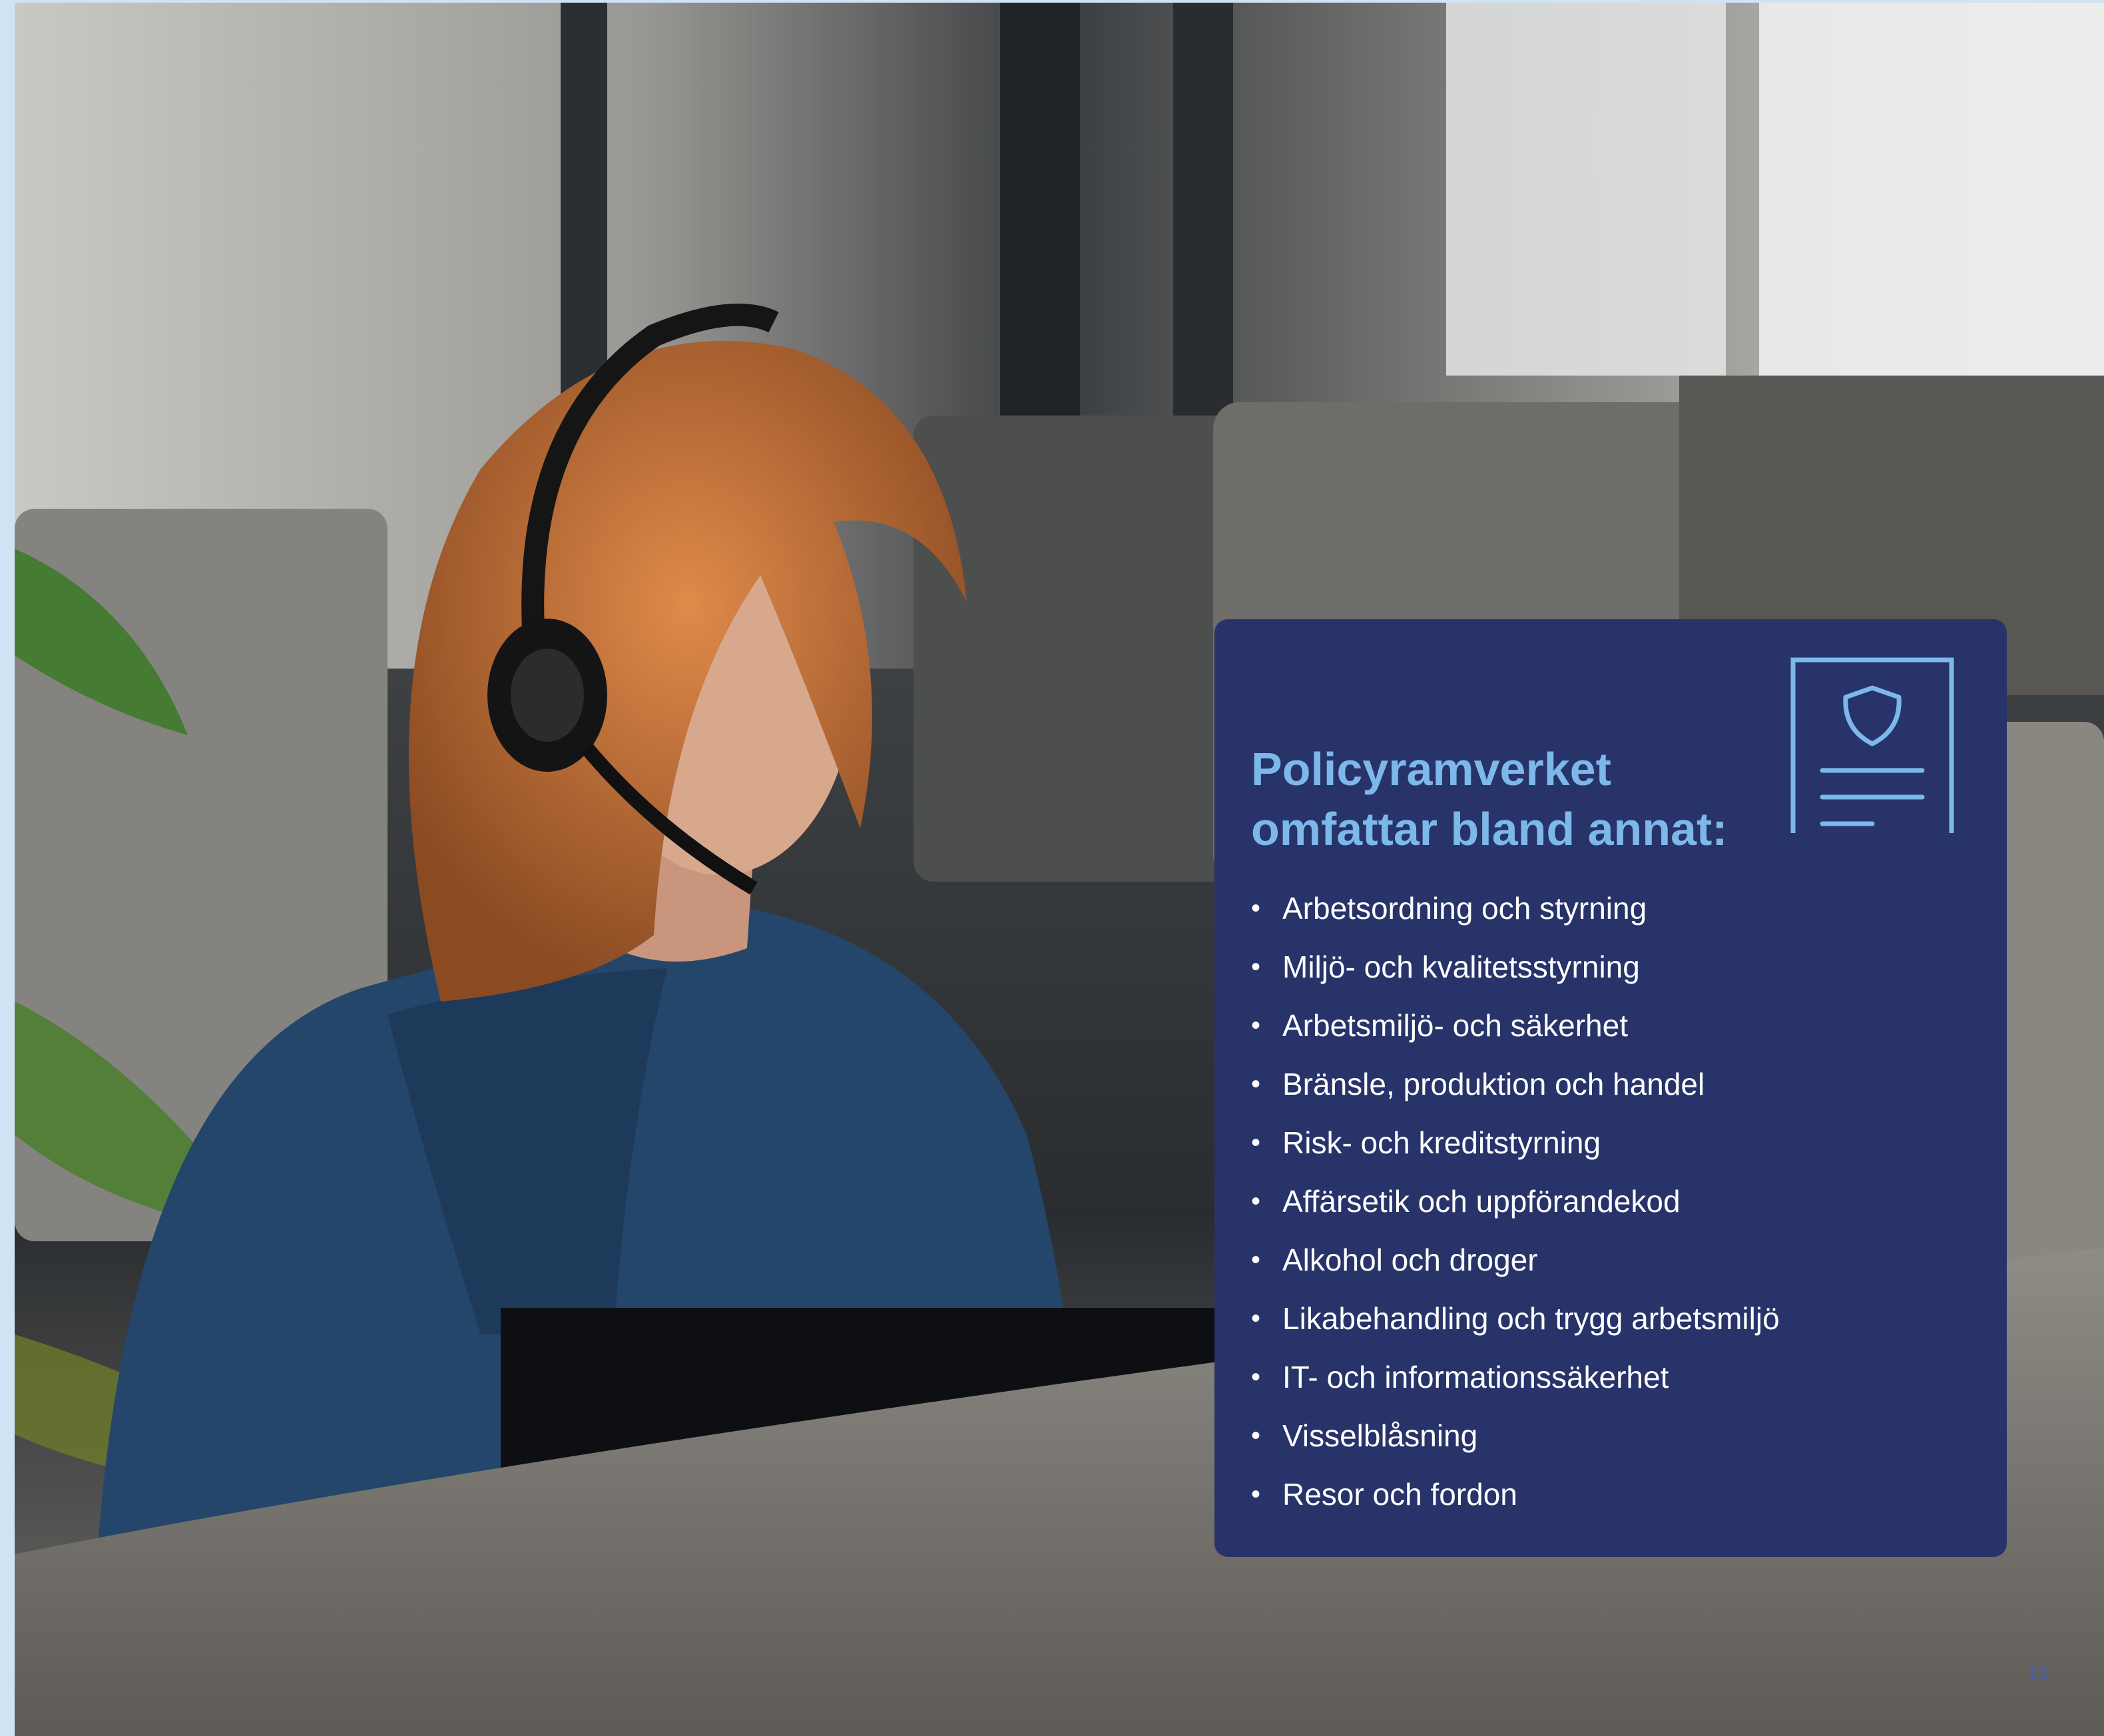  I want to click on list-item-label: Arbetsordning och styrning, so click(1464, 908).